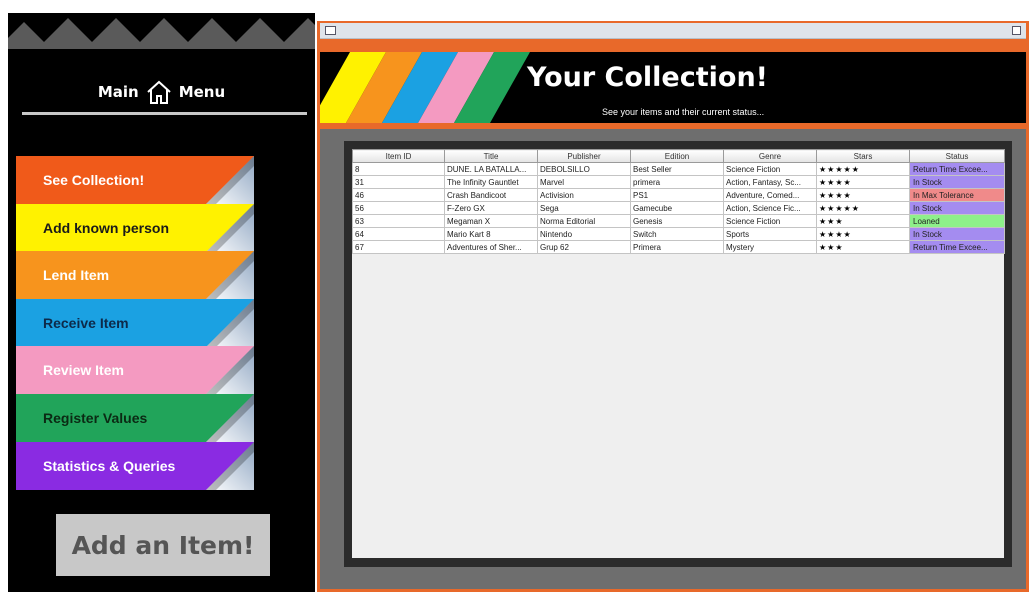  What do you see at coordinates (957, 156) in the screenshot?
I see `column-header: Status` at bounding box center [957, 156].